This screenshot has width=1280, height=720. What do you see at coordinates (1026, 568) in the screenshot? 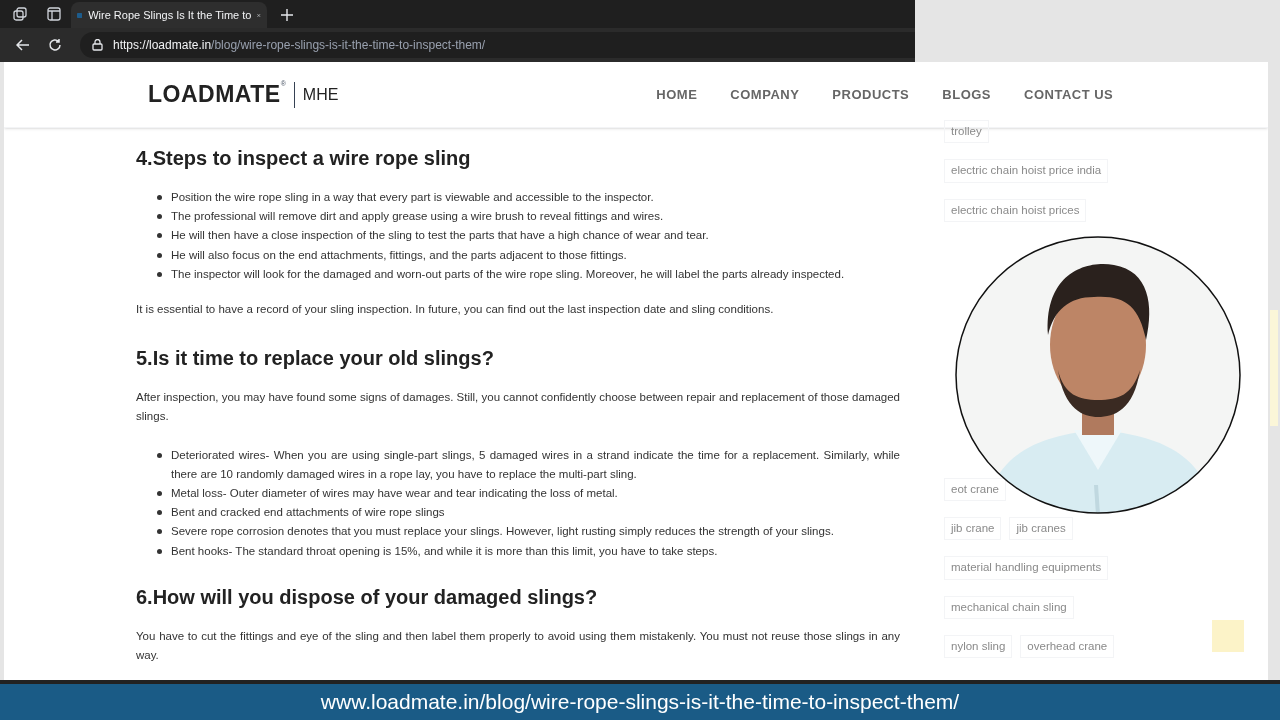
I see `tag-chip: material handling equipments` at bounding box center [1026, 568].